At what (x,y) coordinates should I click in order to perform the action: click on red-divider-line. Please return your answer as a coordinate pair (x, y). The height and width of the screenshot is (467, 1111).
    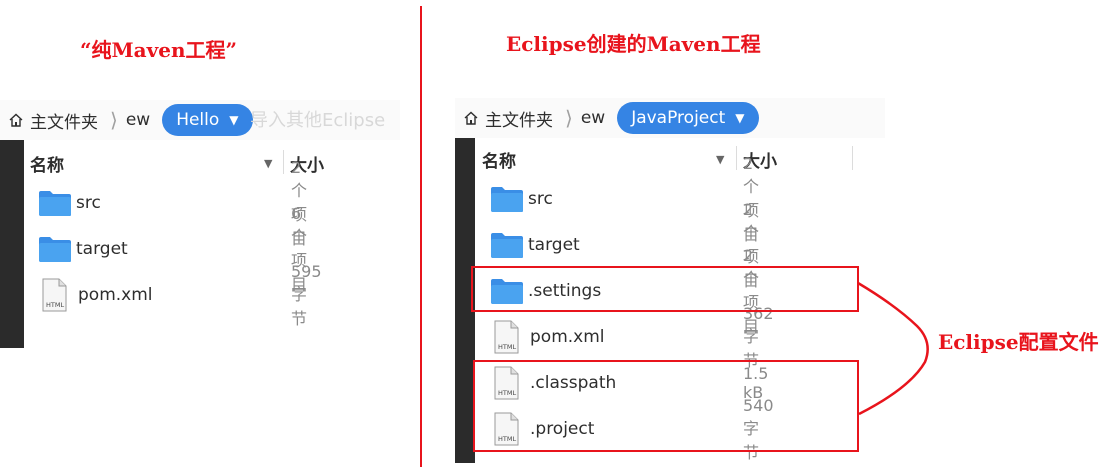
    Looking at the image, I should click on (421, 236).